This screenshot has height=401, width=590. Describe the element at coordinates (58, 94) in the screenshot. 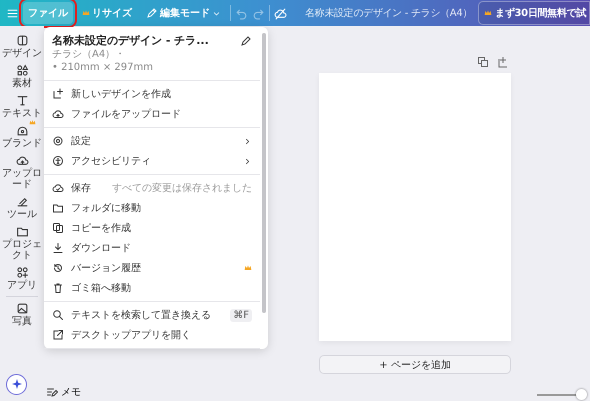

I see `new-page-icon` at that location.